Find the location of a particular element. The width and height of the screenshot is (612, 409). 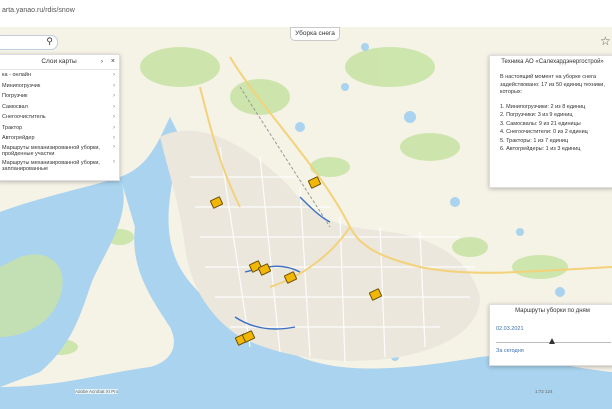

routes-panel-title: Маршруты уборки по дням is located at coordinates (552, 311).